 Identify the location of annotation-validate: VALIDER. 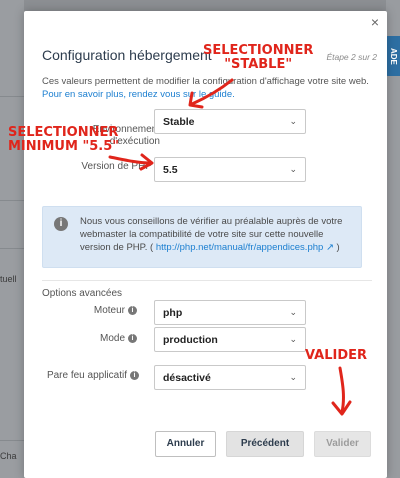
(336, 355).